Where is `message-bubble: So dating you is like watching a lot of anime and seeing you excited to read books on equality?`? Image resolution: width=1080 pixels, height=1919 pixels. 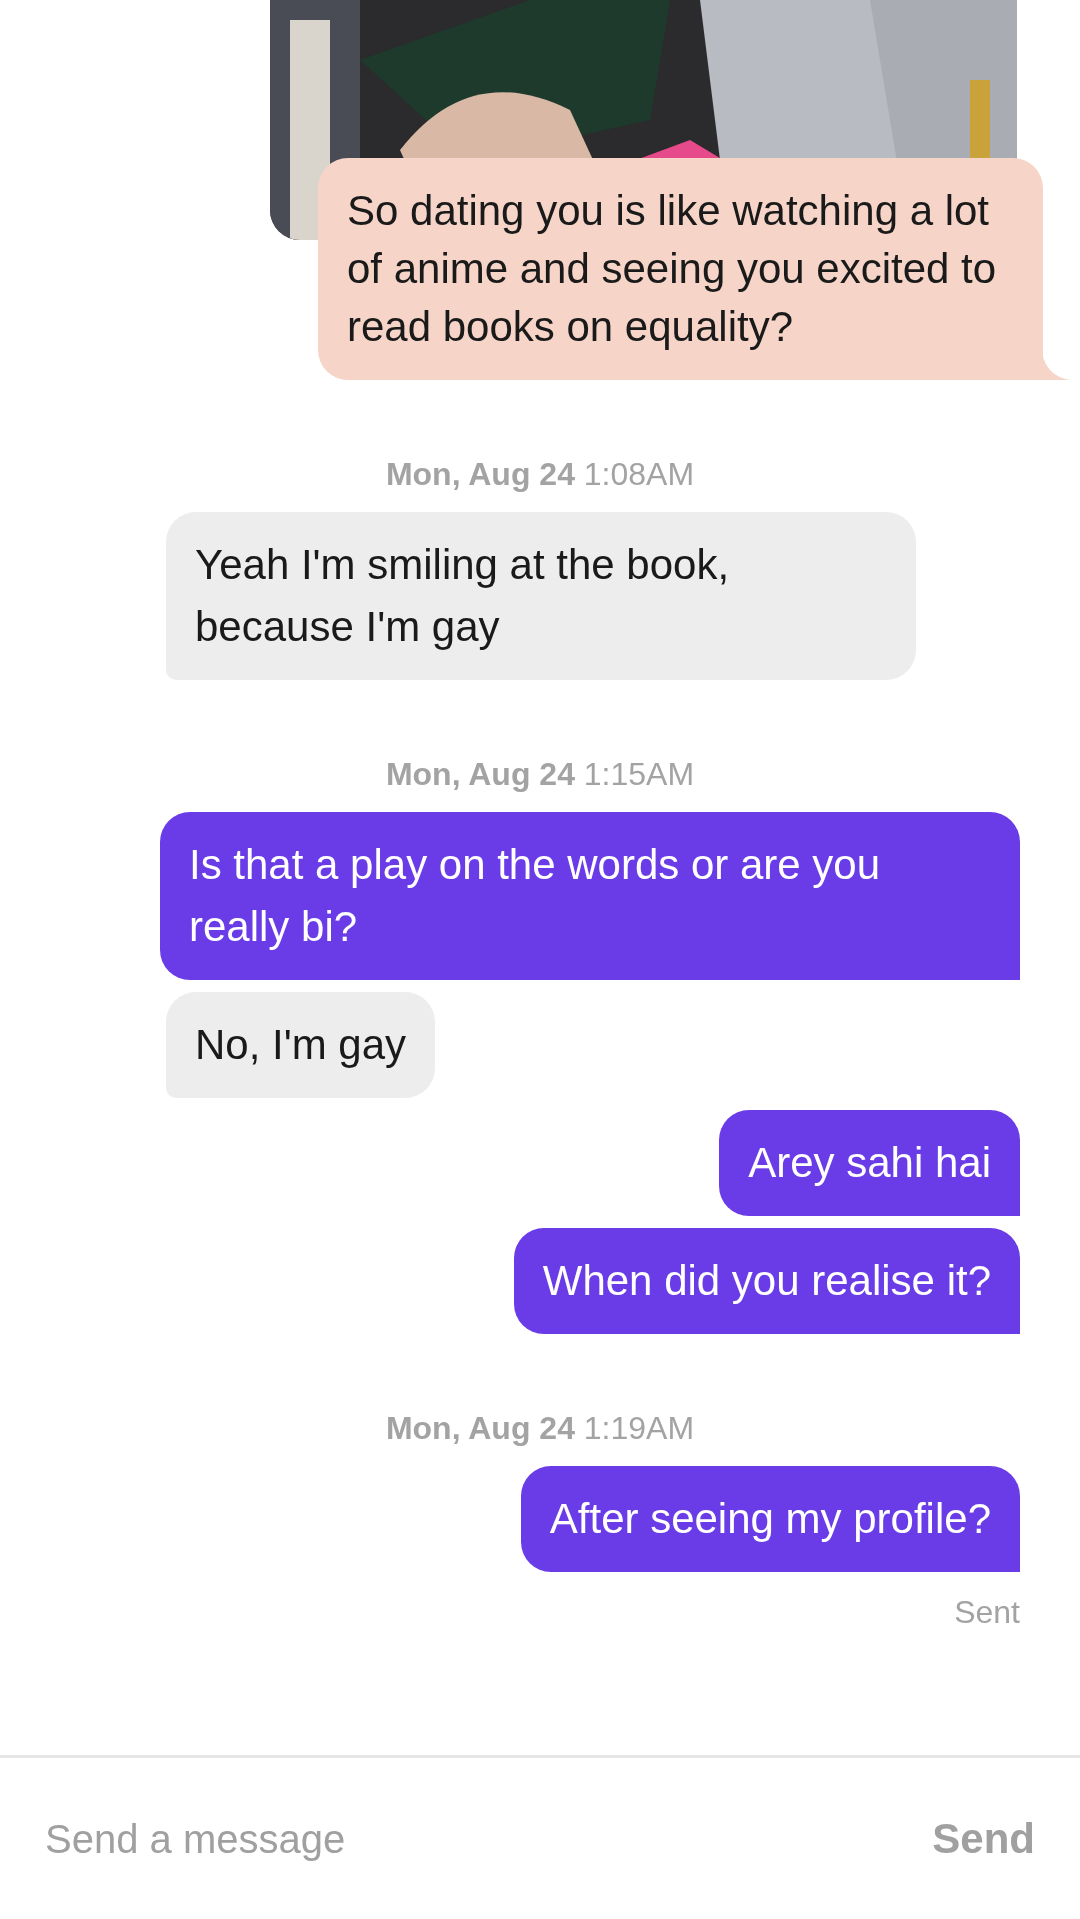 message-bubble: So dating you is like watching a lot of anime and seeing you excited to read books on equality? is located at coordinates (680, 269).